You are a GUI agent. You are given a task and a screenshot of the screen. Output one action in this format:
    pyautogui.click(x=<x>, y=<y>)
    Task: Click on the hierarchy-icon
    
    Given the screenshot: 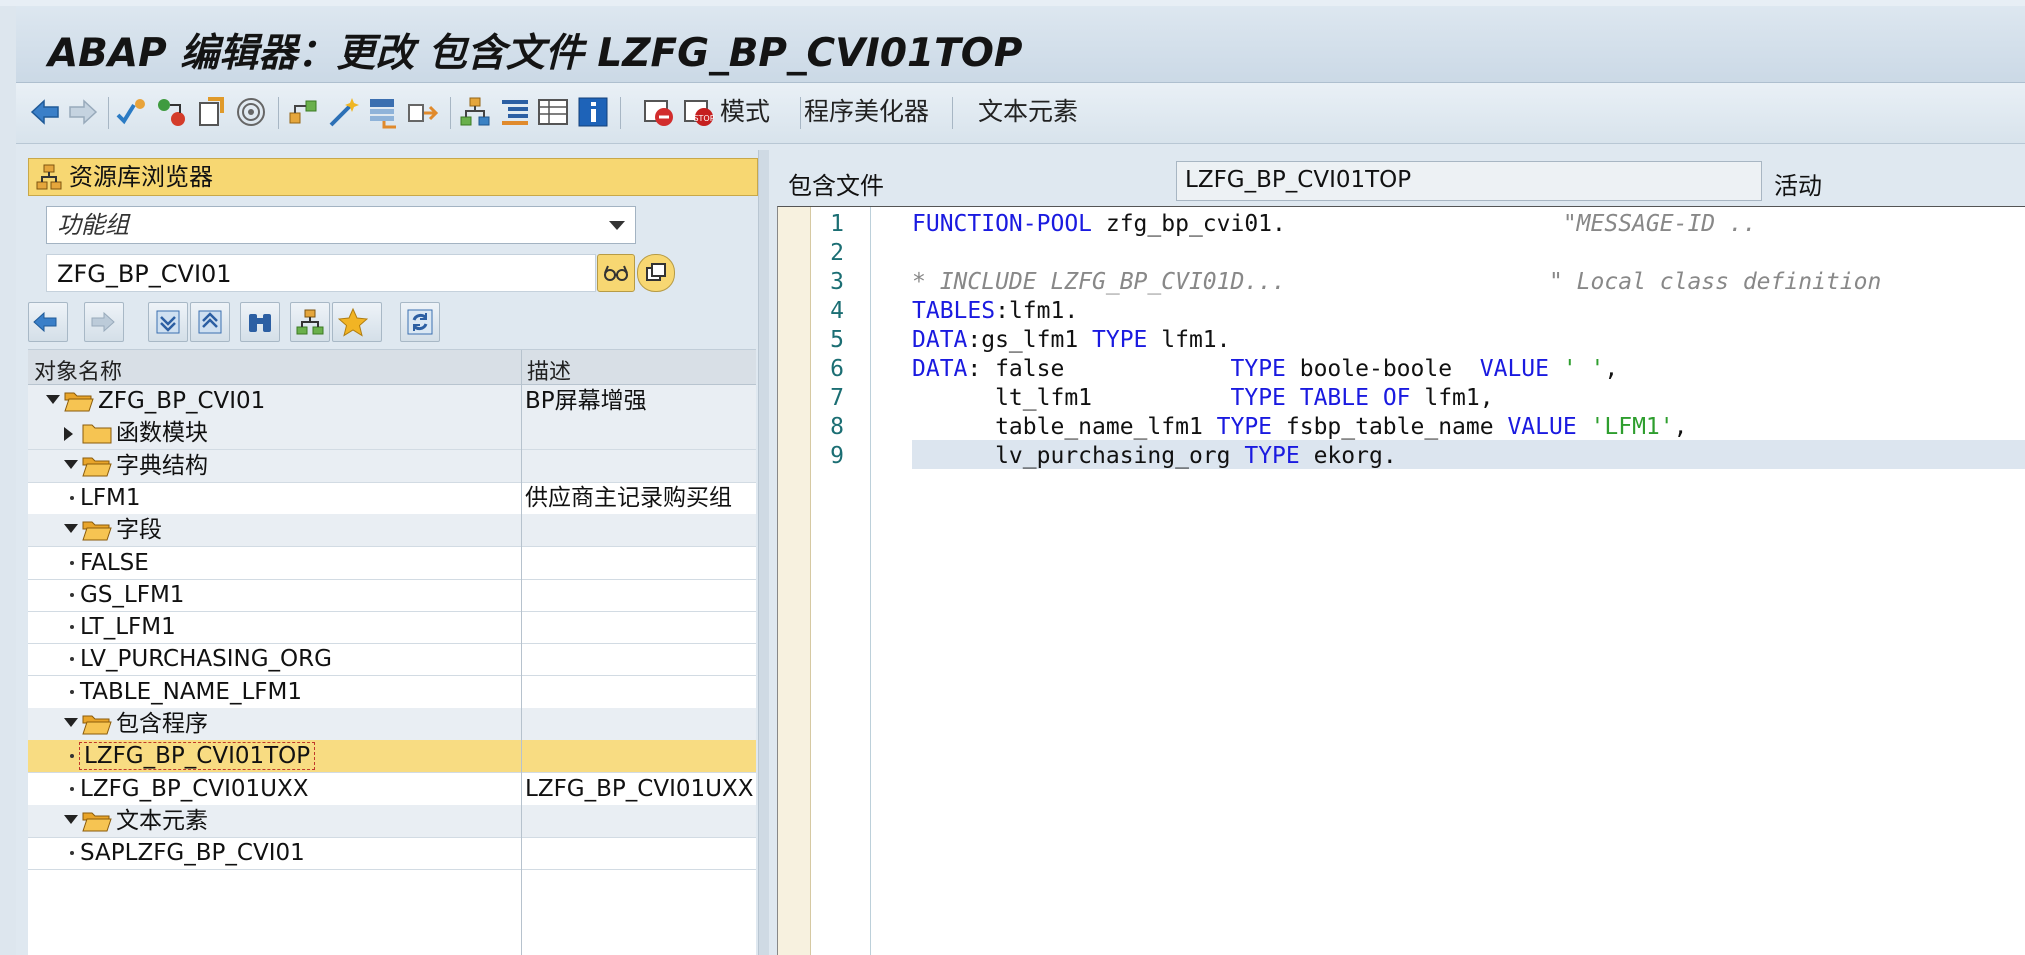 What is the action you would take?
    pyautogui.click(x=475, y=112)
    